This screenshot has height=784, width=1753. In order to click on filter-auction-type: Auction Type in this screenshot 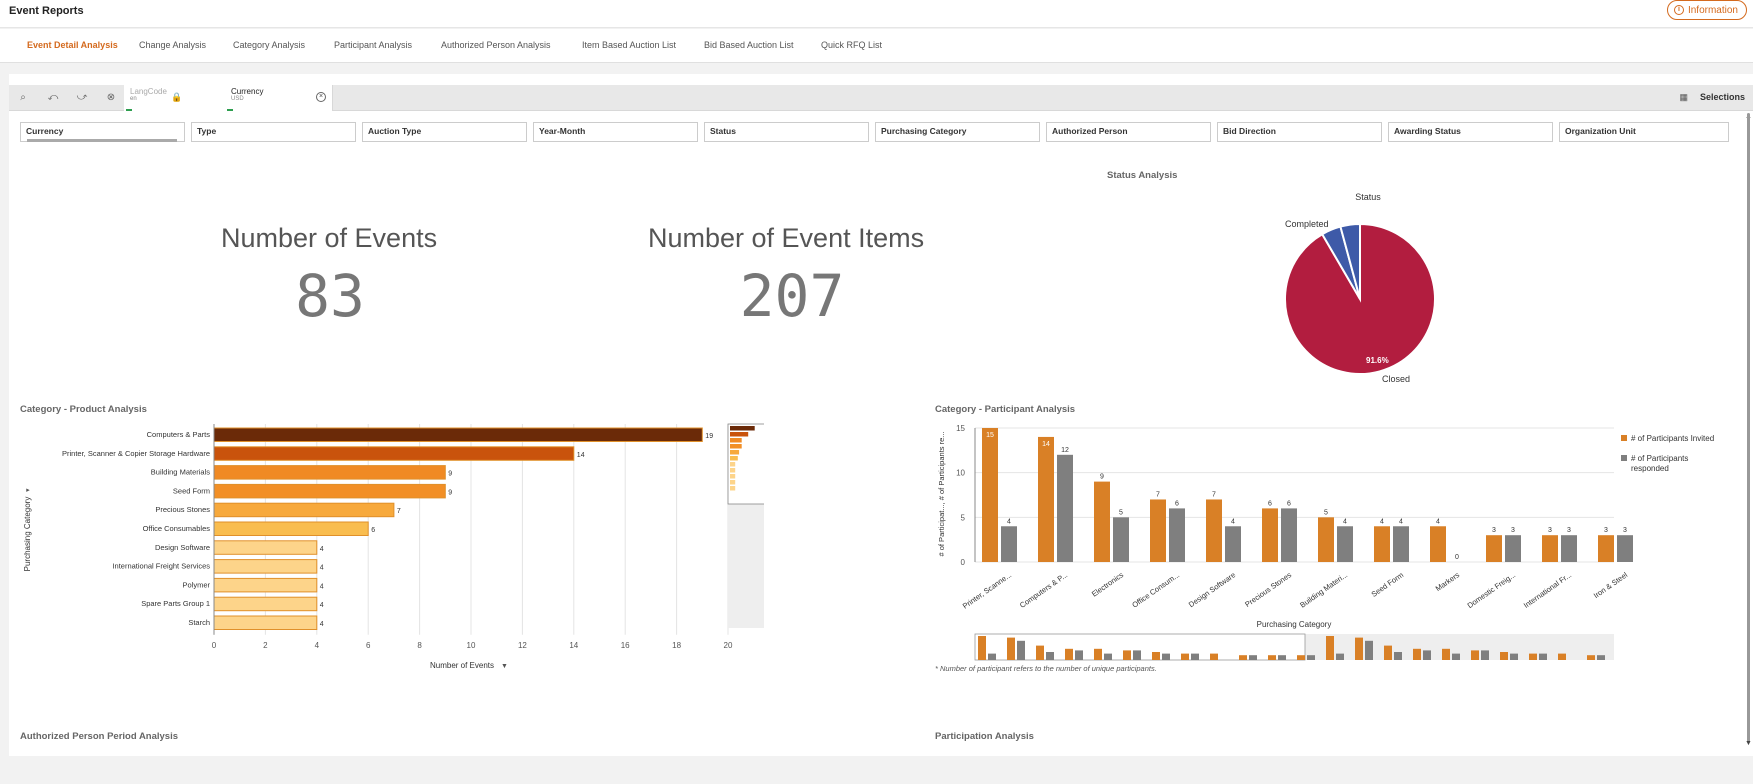, I will do `click(444, 132)`.